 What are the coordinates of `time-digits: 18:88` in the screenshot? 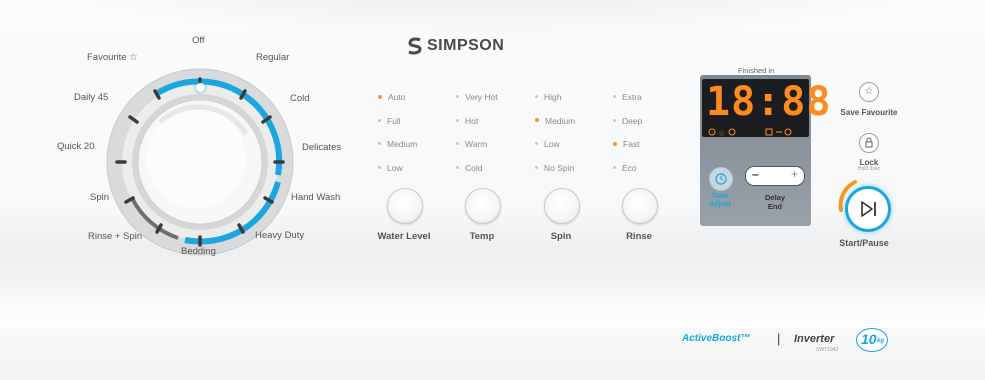 It's located at (769, 102).